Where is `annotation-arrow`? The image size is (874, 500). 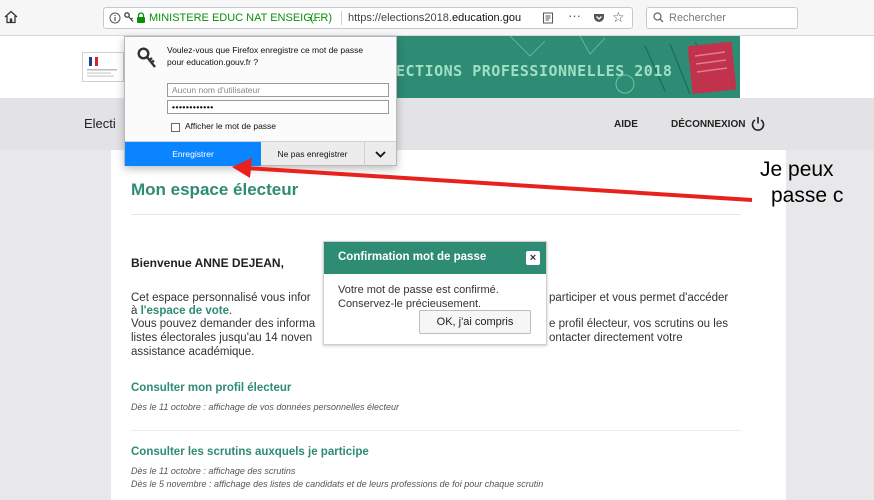
annotation-arrow is located at coordinates (492, 180).